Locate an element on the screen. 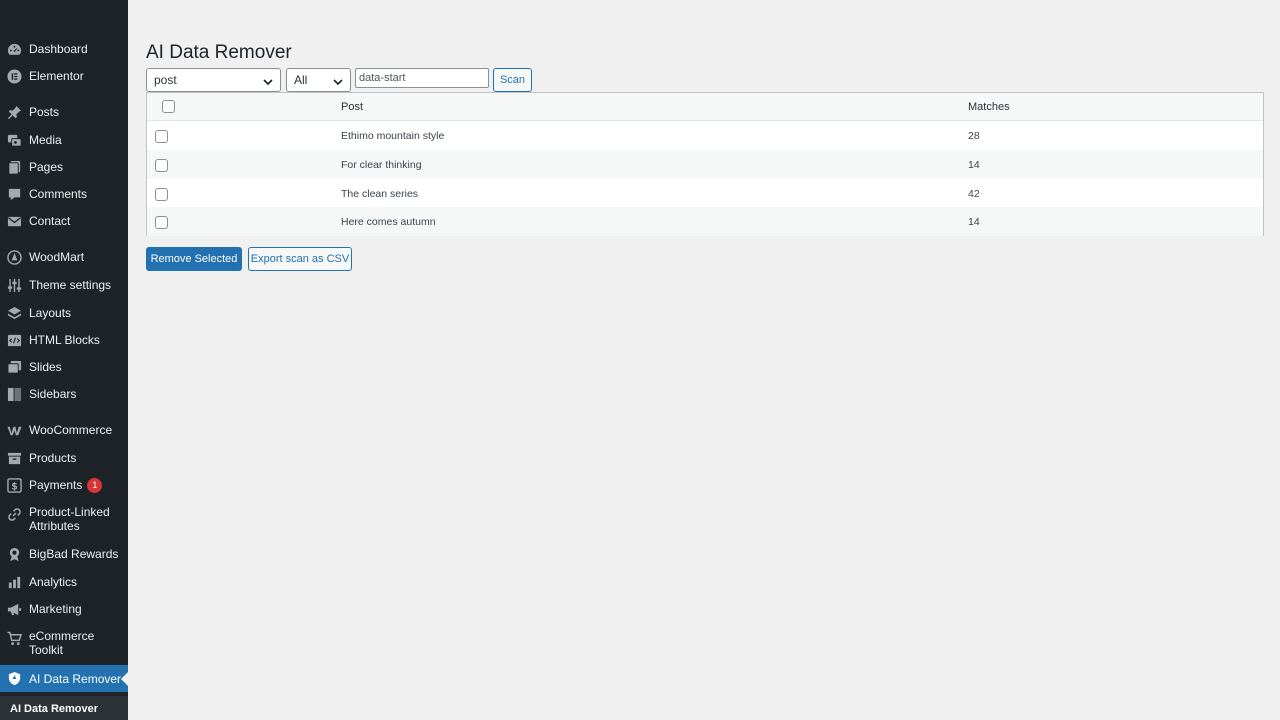 The width and height of the screenshot is (1280, 720). column-header-post: Post is located at coordinates (352, 107).